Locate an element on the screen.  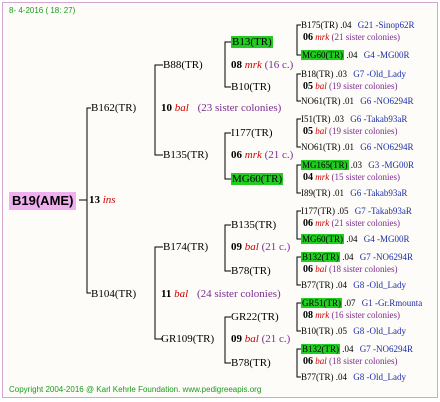
gen4-entry: B18(TR) .03 G7 -Old_Lady is located at coordinates (353, 74).